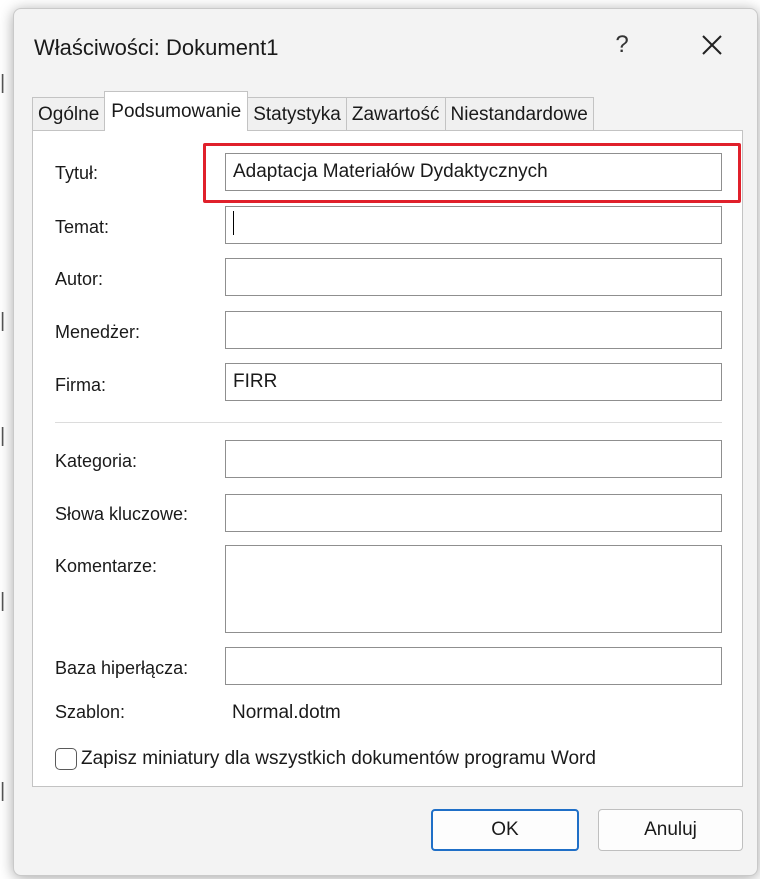 This screenshot has height=879, width=760. Describe the element at coordinates (473, 277) in the screenshot. I see `author-field` at that location.